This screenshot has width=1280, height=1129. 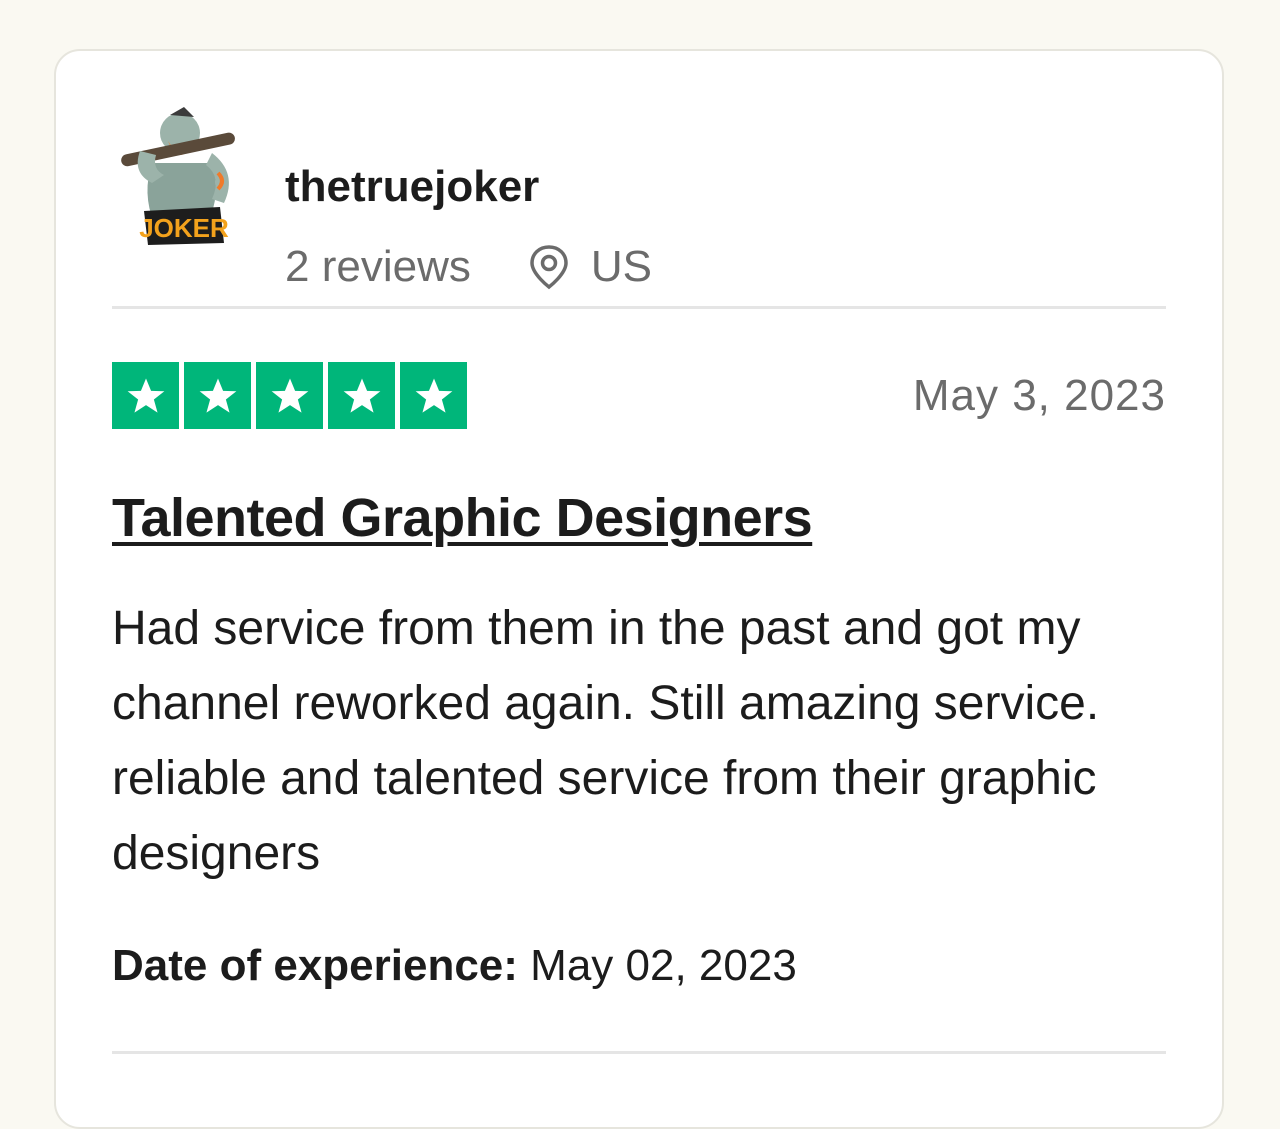 What do you see at coordinates (639, 1052) in the screenshot?
I see `footer-divider` at bounding box center [639, 1052].